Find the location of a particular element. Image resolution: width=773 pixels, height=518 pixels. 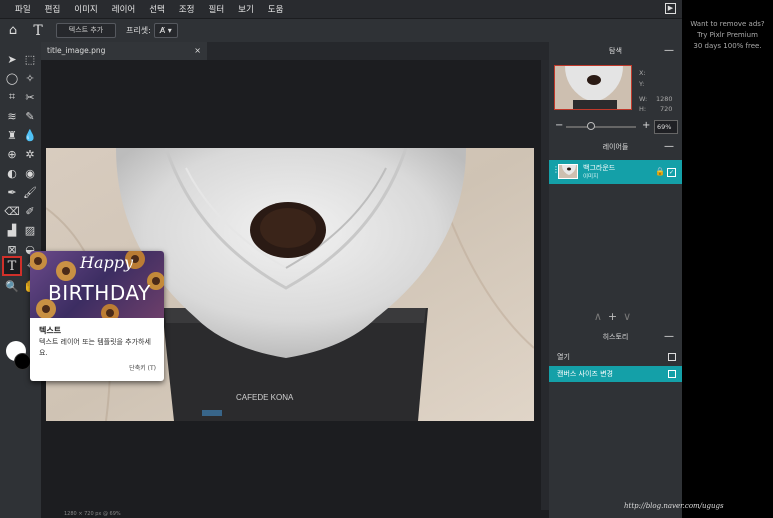

preset-dropdown: A̸ ▾ is located at coordinates (165, 30).